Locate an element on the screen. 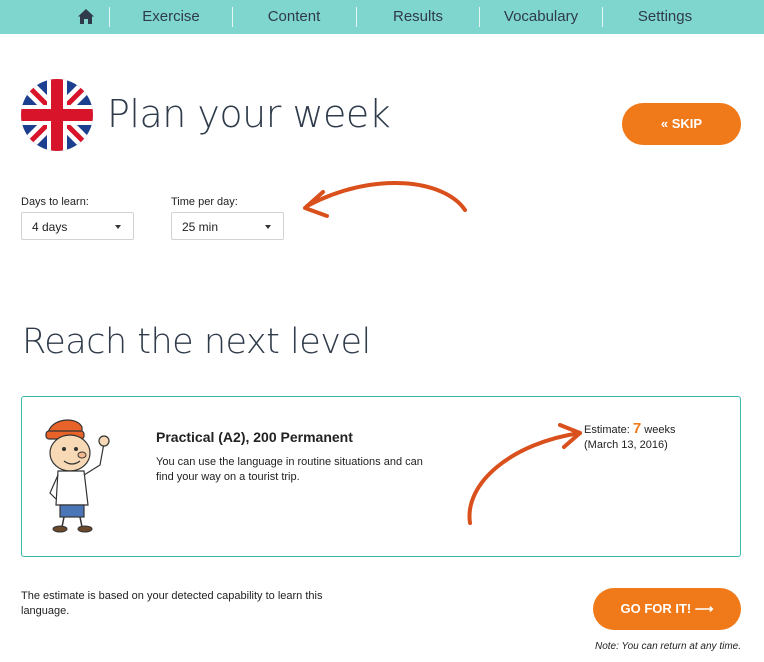 Image resolution: width=764 pixels, height=662 pixels. go-for-it-button: GO FOR IT! ⟶ is located at coordinates (667, 609).